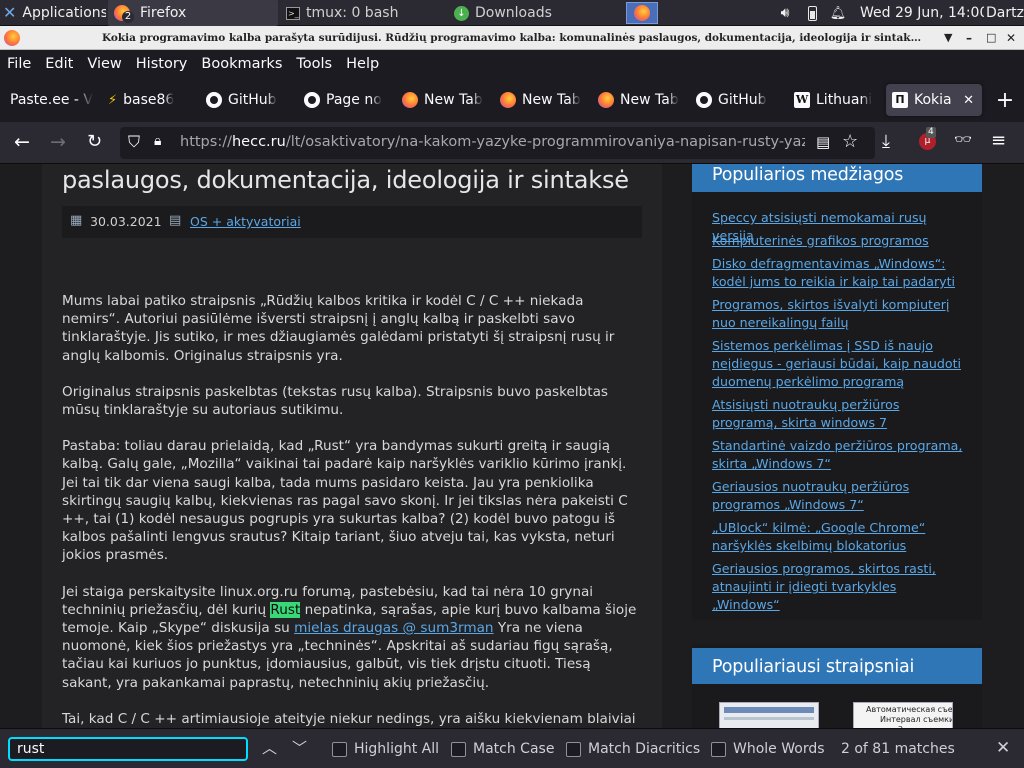 The image size is (1024, 768). What do you see at coordinates (269, 747) in the screenshot?
I see `find-previous-chevron-icon: ︿` at bounding box center [269, 747].